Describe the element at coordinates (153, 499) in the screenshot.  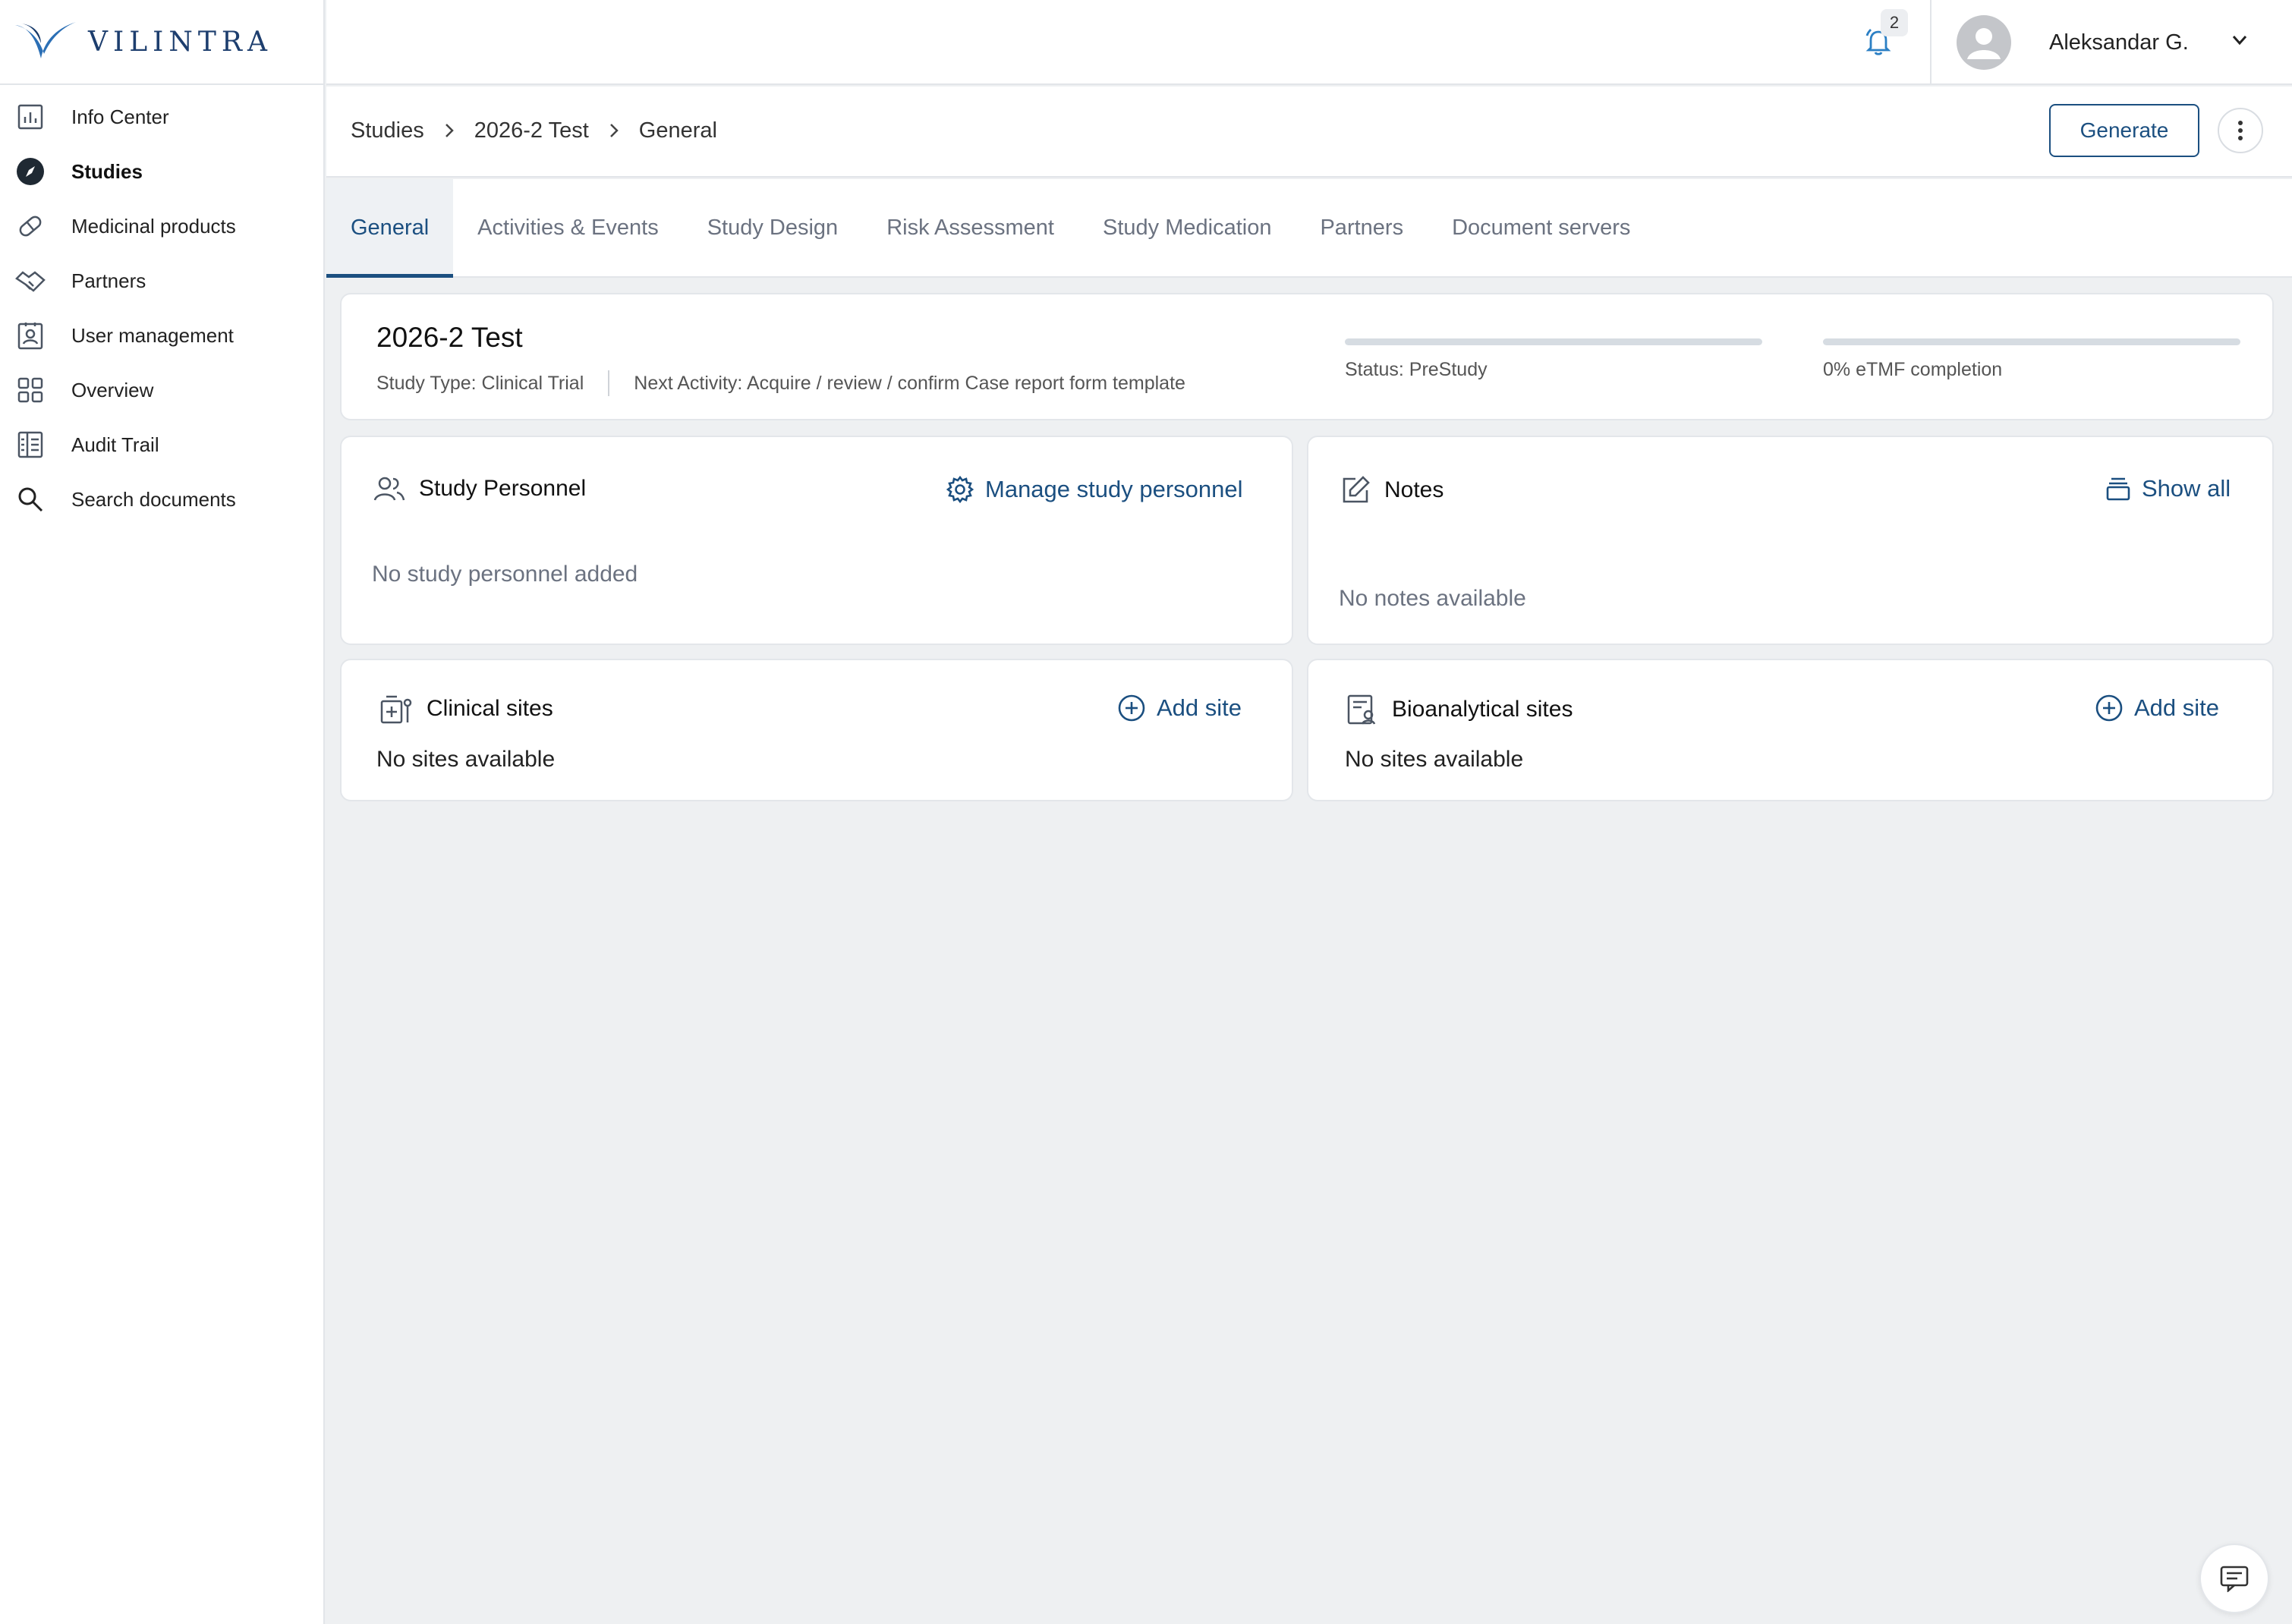
I see `sidebar-item-label: Search documents` at that location.